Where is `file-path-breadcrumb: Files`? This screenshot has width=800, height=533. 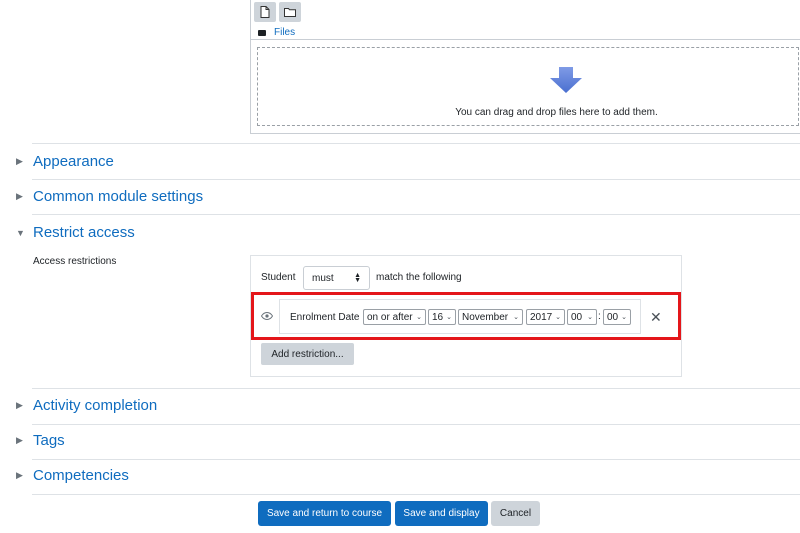
file-path-breadcrumb: Files is located at coordinates (276, 32).